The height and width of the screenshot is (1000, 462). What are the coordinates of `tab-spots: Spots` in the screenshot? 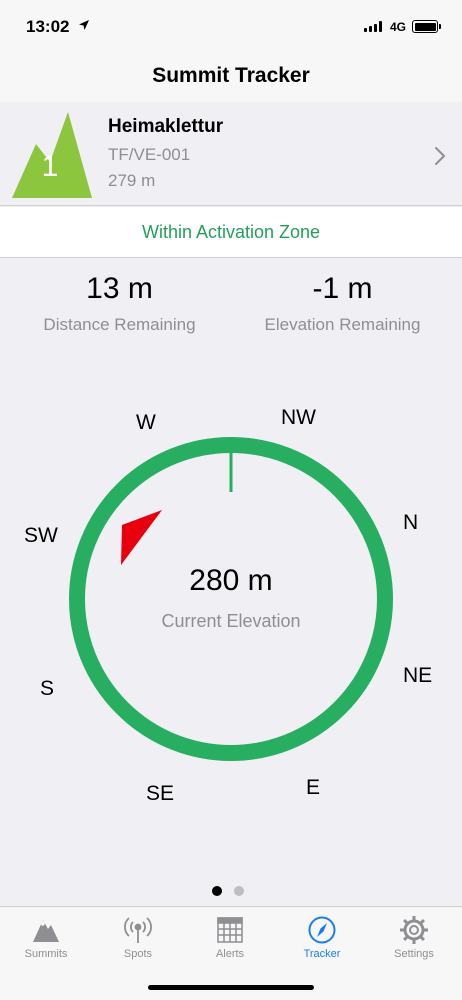 It's located at (138, 937).